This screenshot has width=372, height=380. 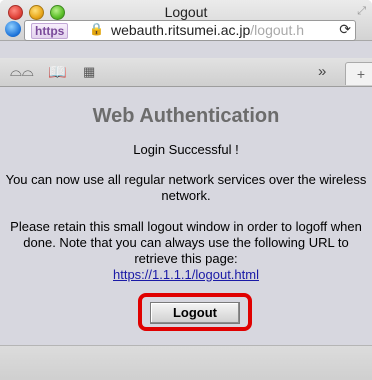 I want to click on lock-icon: 🔒, so click(x=96, y=29).